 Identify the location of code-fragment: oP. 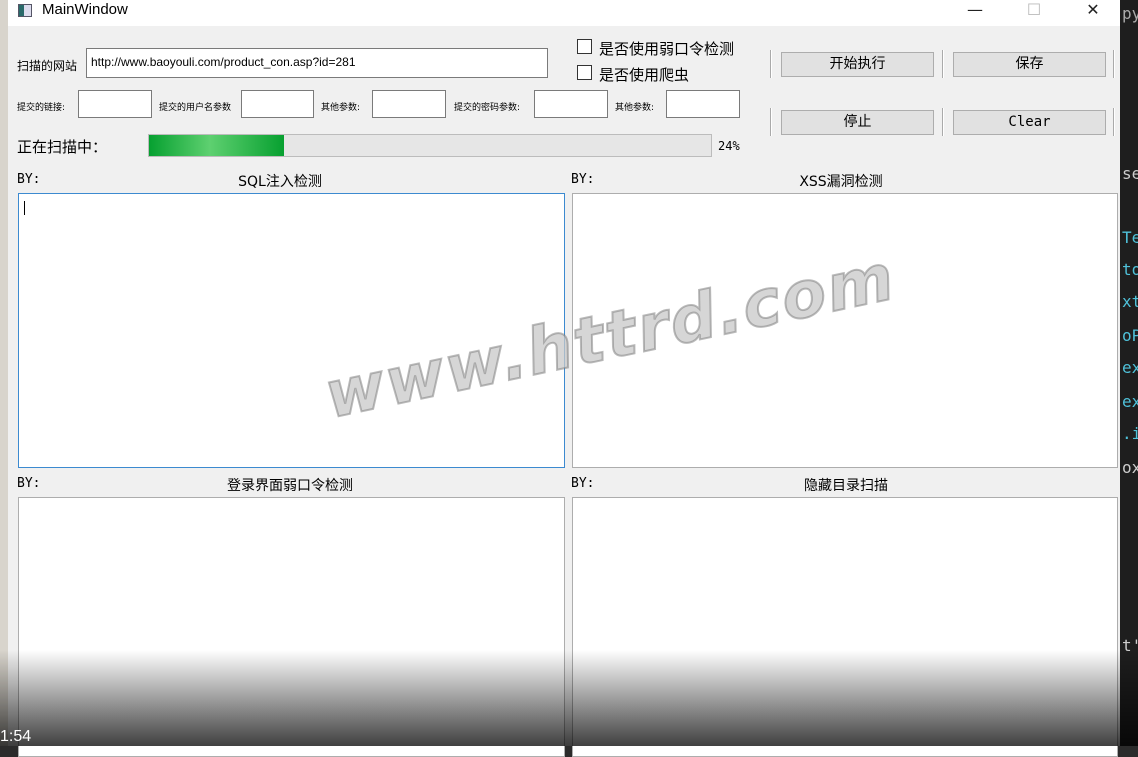
(1130, 335).